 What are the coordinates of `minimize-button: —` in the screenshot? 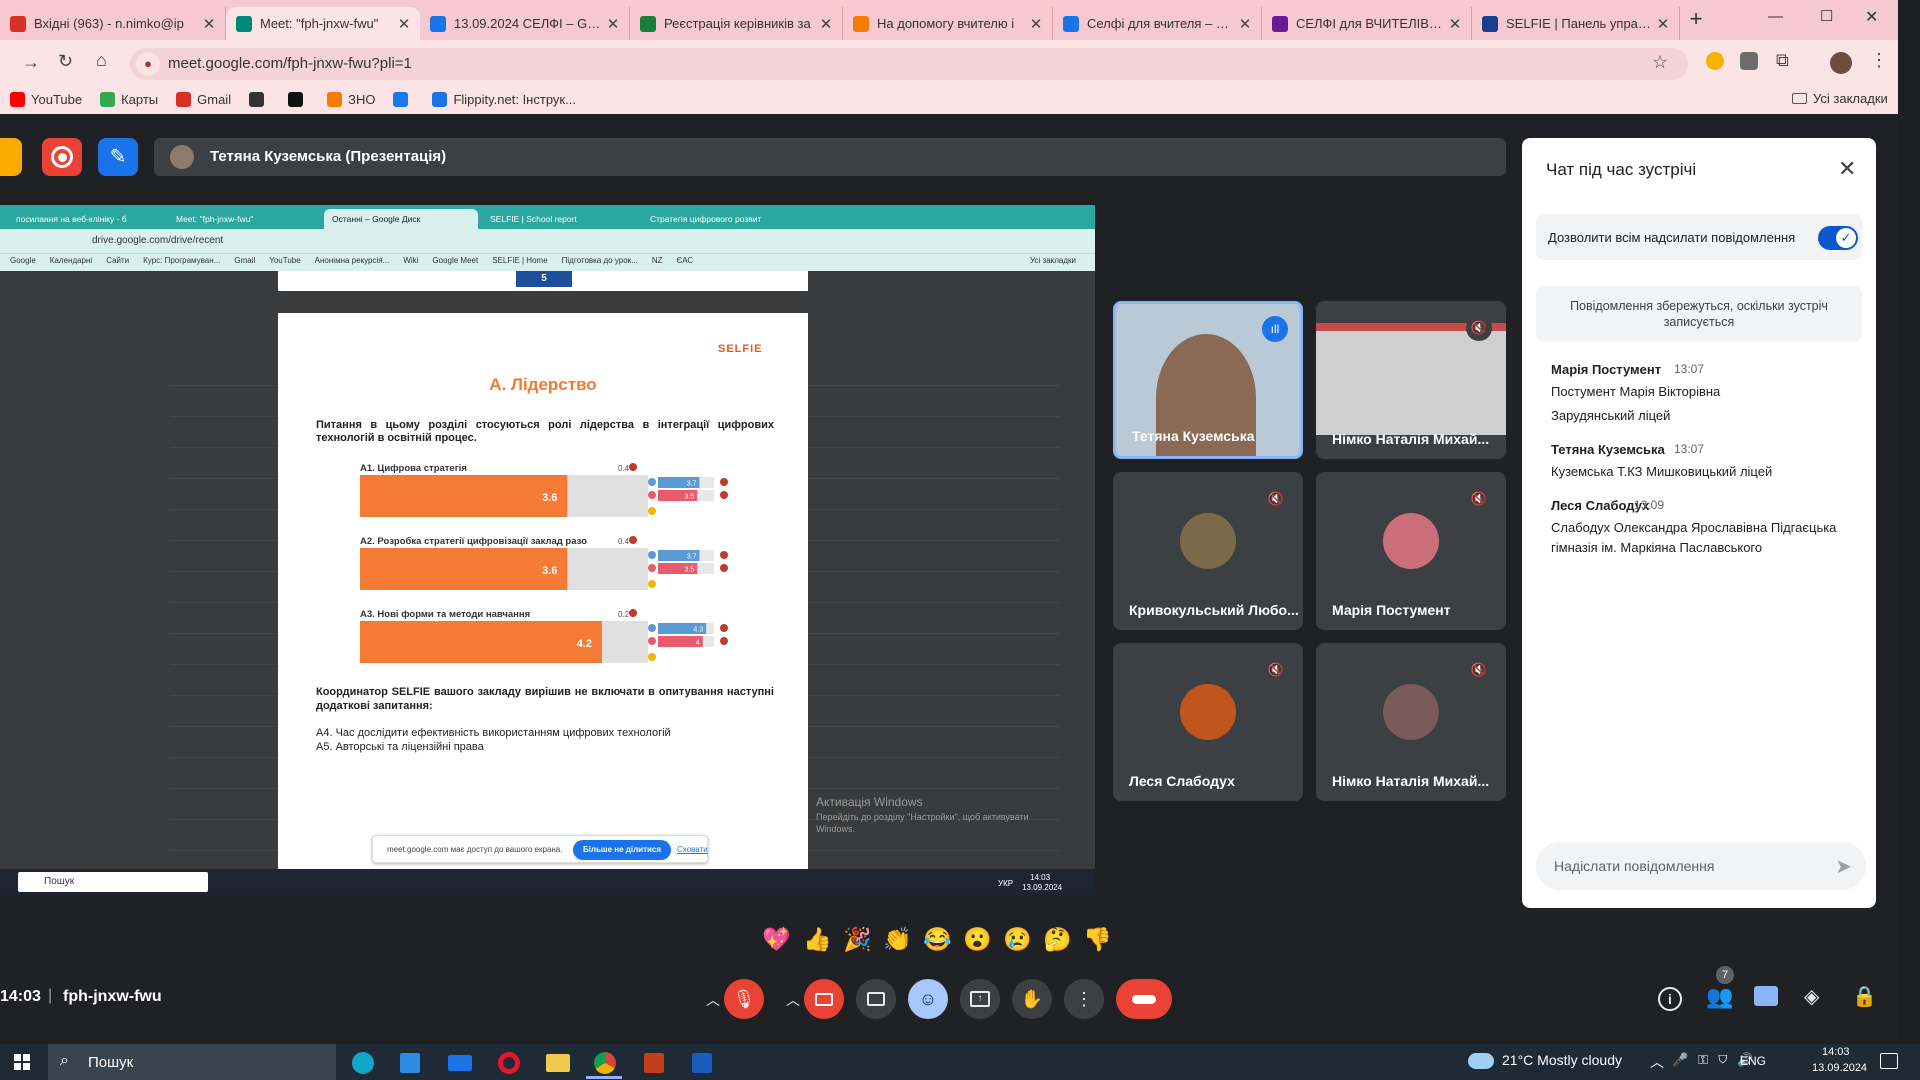 It's located at (1775, 16).